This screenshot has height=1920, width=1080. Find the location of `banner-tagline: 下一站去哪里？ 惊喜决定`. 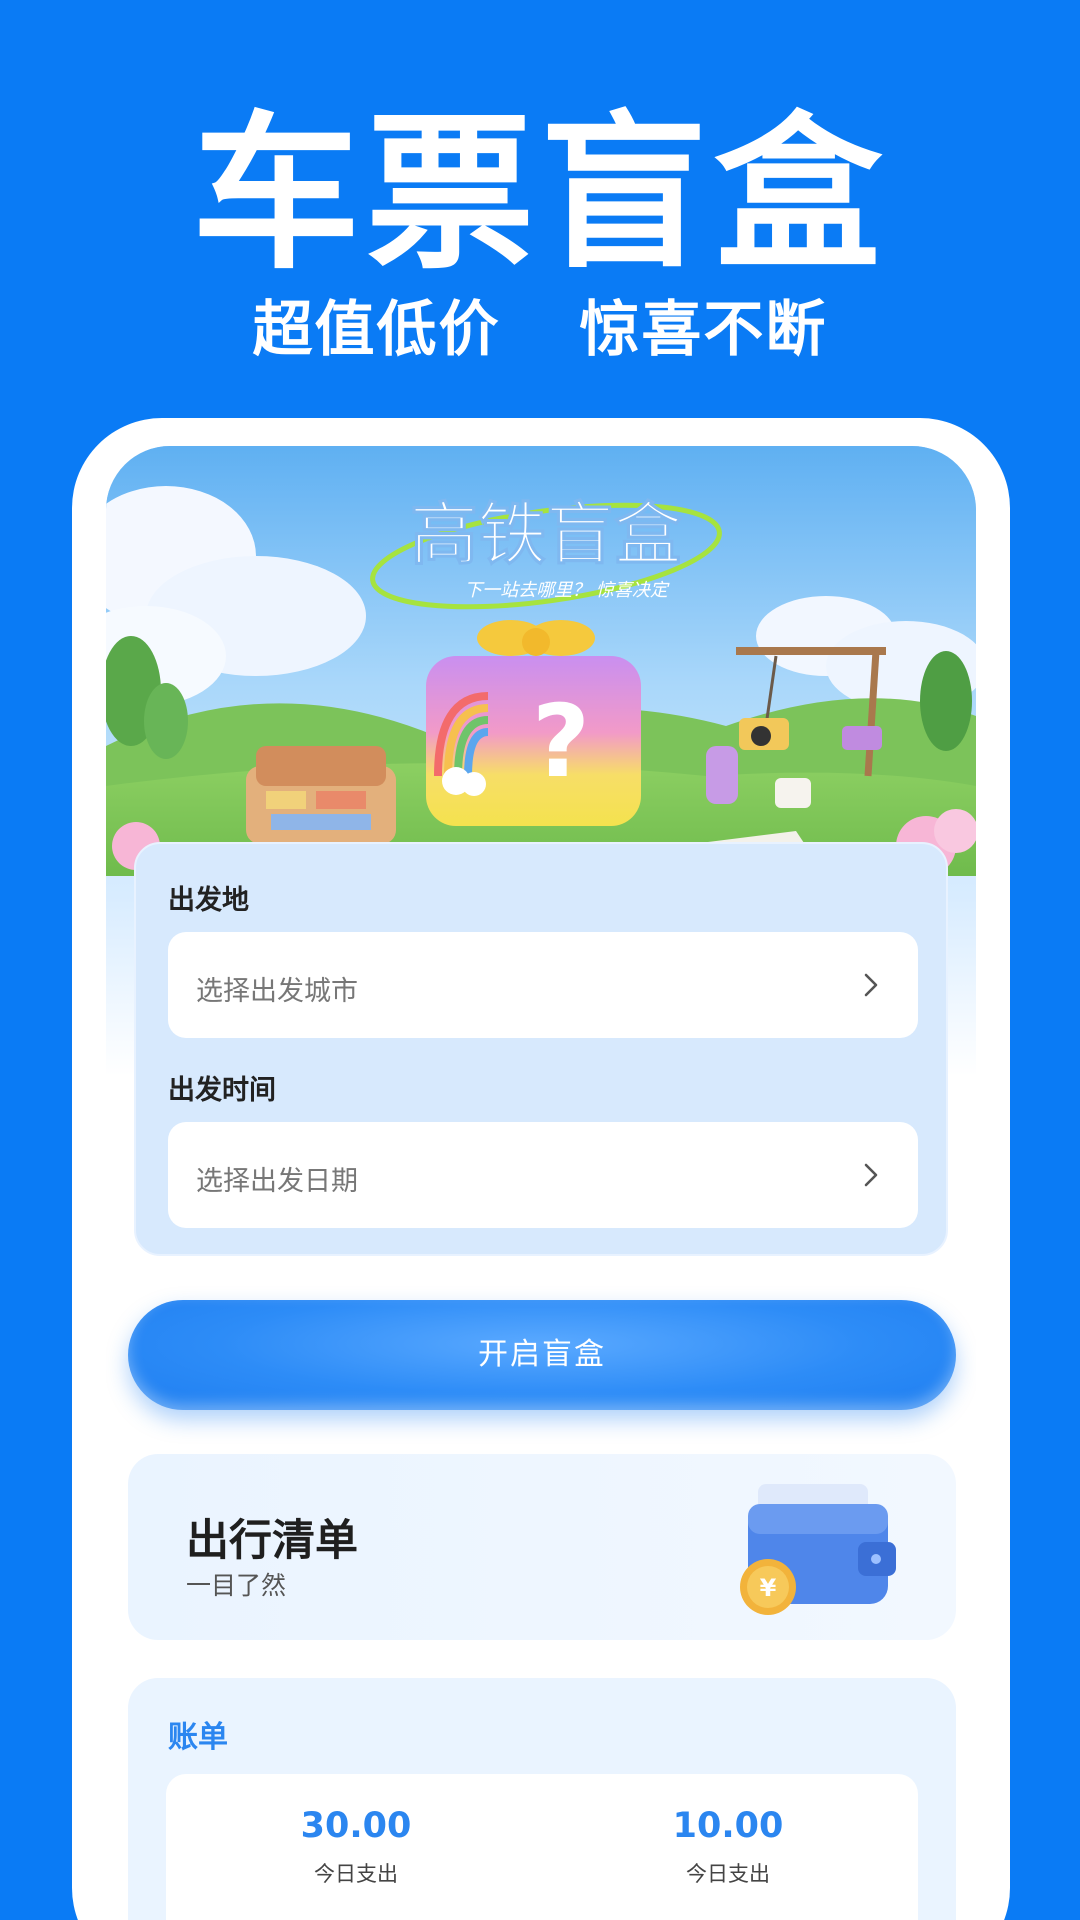

banner-tagline: 下一站去哪里？ 惊喜决定 is located at coordinates (567, 590).